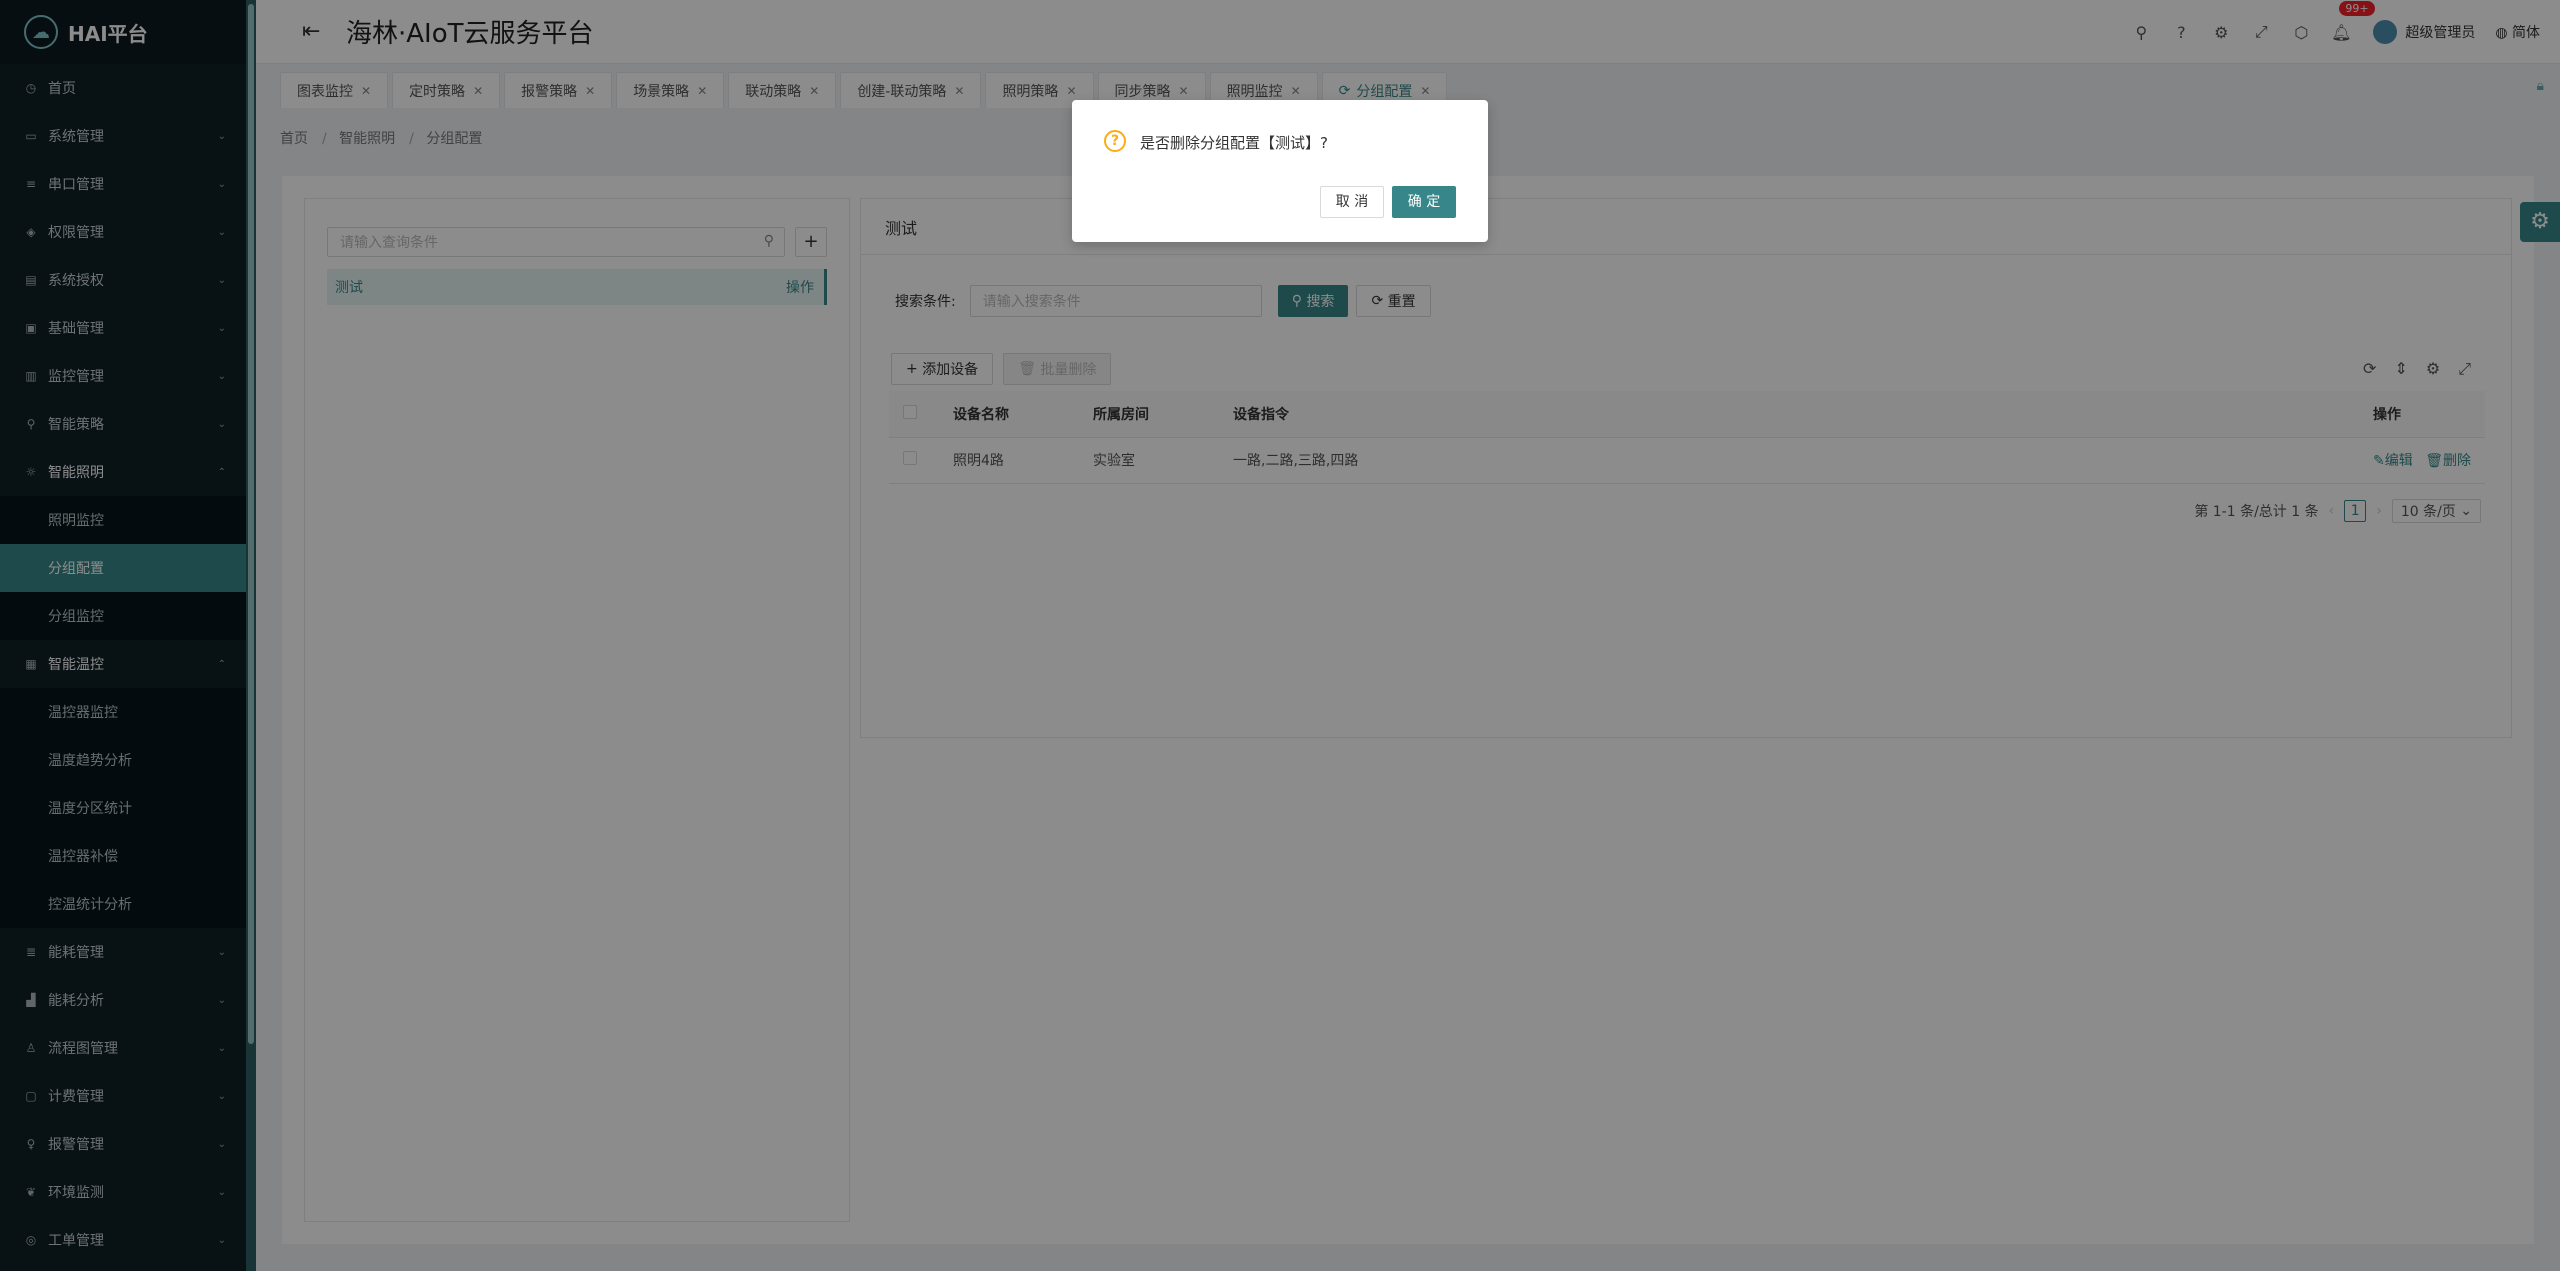  What do you see at coordinates (1234, 143) in the screenshot?
I see `confirm-message: 是否删除分组配置【测试】?` at bounding box center [1234, 143].